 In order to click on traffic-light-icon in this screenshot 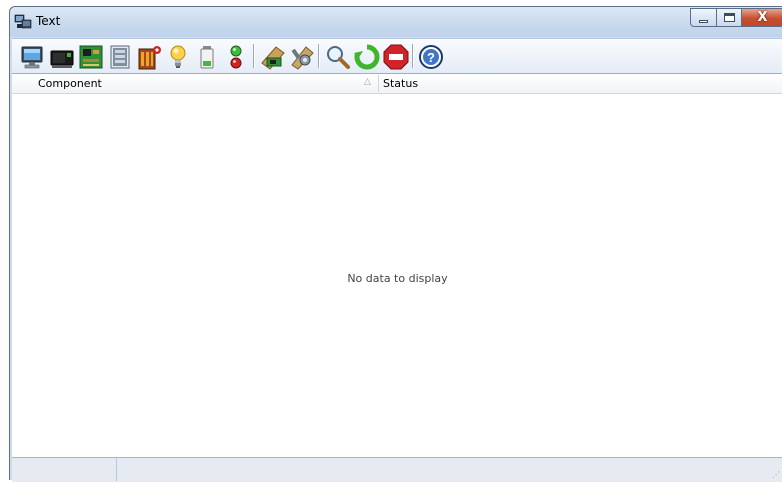, I will do `click(236, 57)`.